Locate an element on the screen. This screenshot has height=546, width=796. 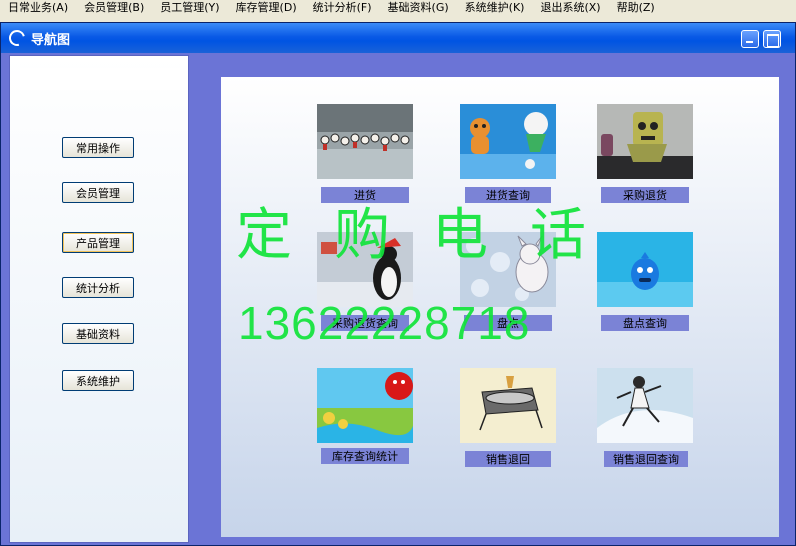
sales-return-query-image is located at coordinates (645, 405).